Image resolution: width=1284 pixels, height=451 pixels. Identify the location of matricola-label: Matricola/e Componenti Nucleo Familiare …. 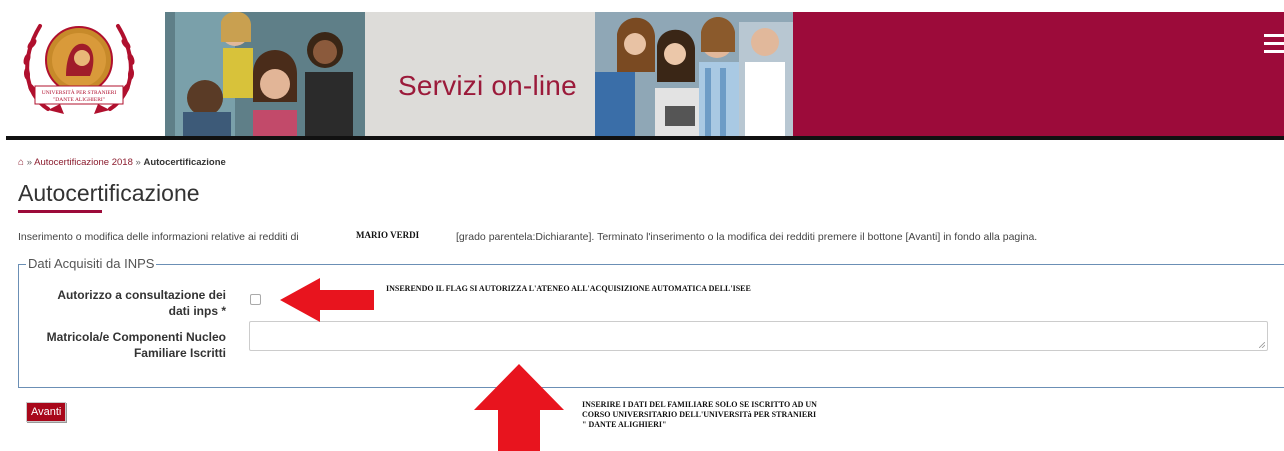
(128, 345).